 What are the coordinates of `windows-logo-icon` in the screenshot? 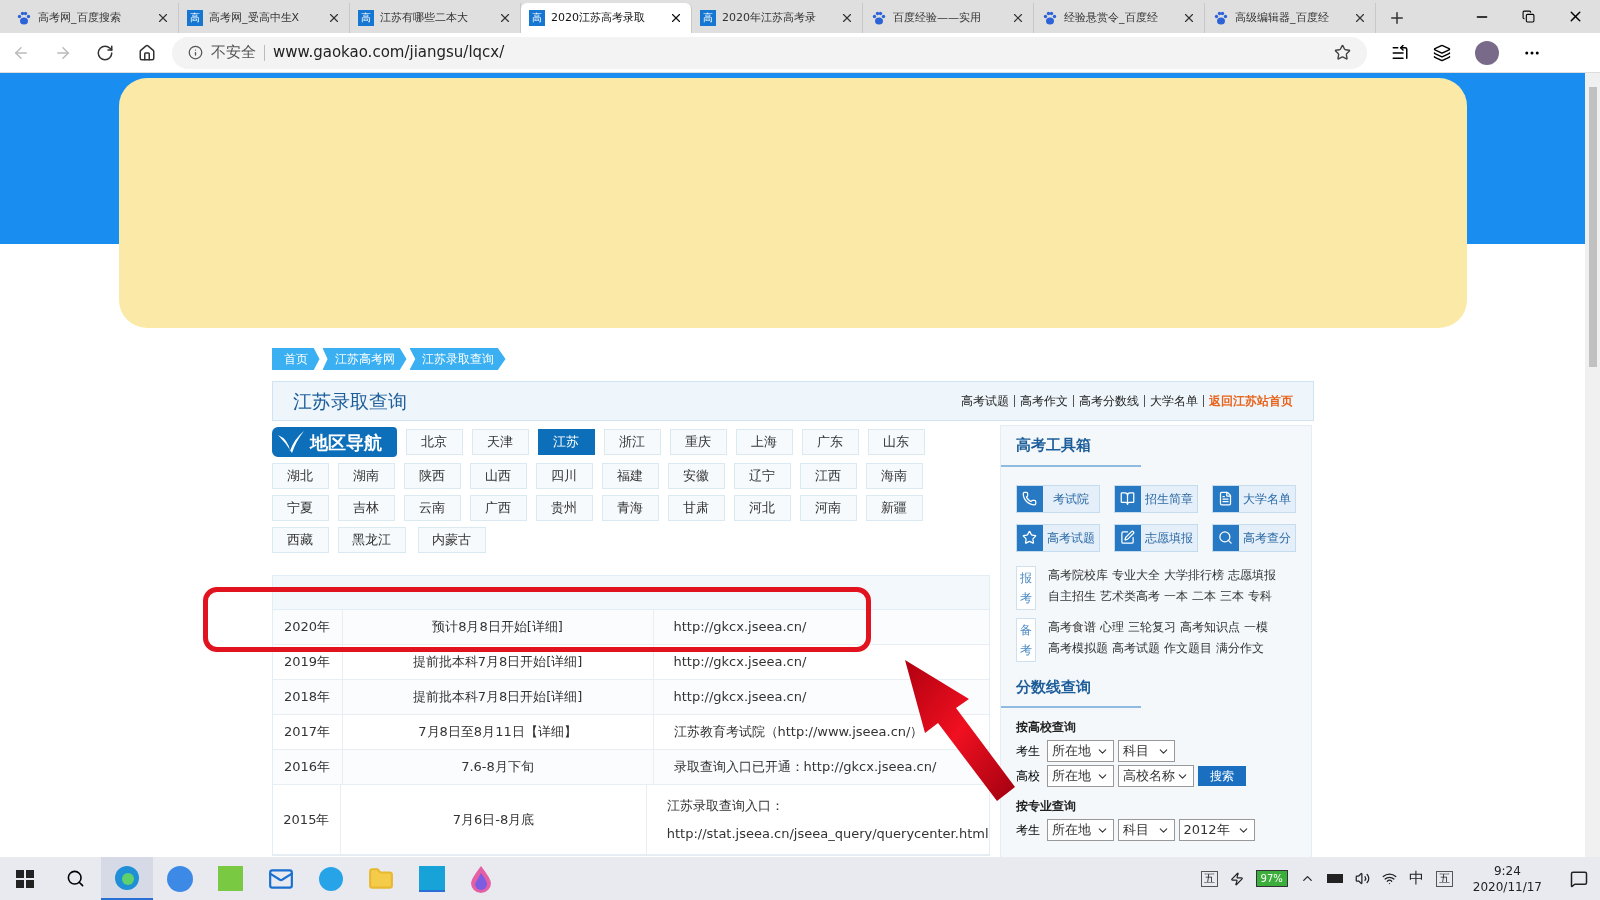 It's located at (25, 878).